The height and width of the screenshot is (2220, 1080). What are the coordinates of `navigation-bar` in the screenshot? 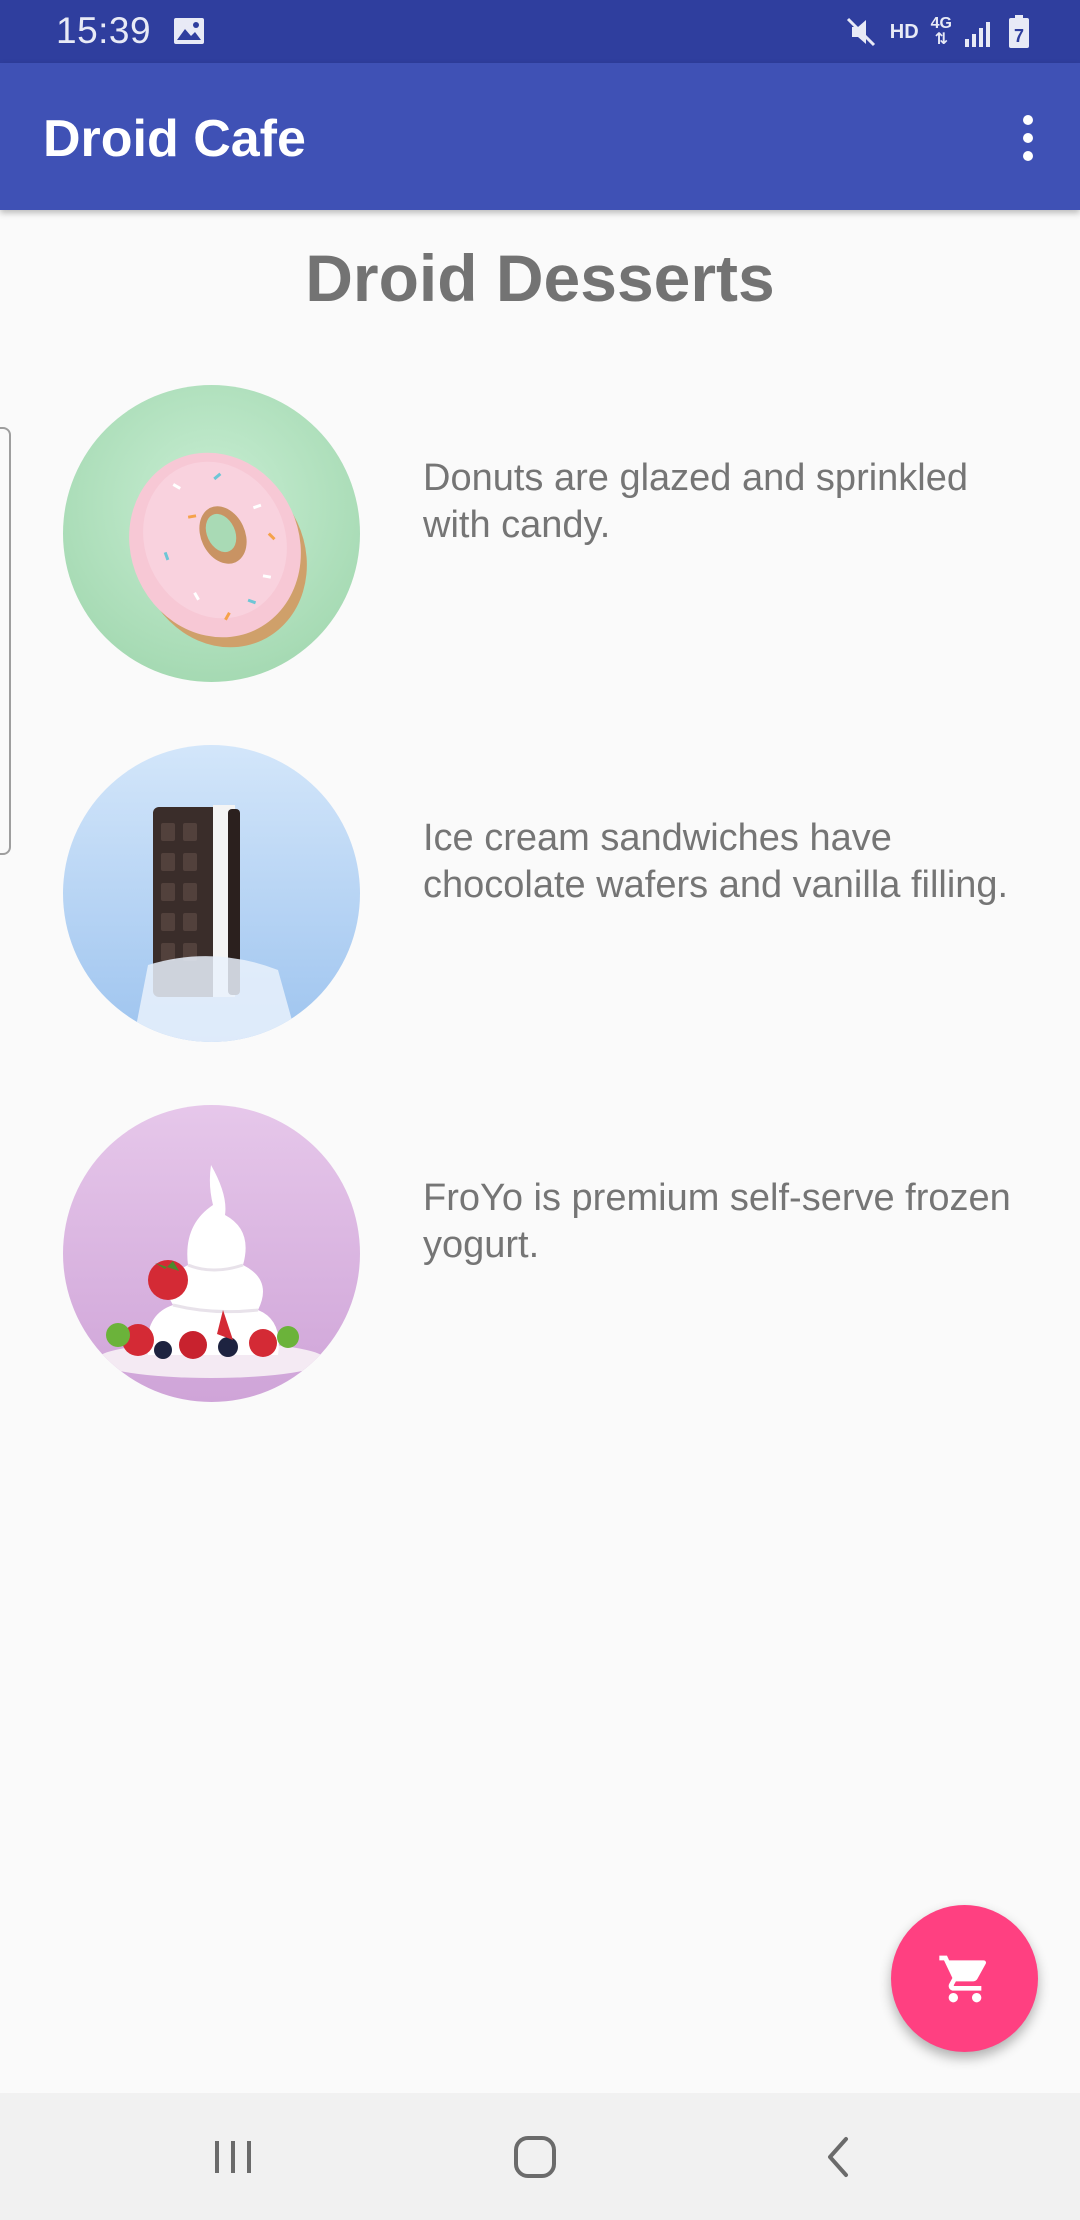 It's located at (540, 2156).